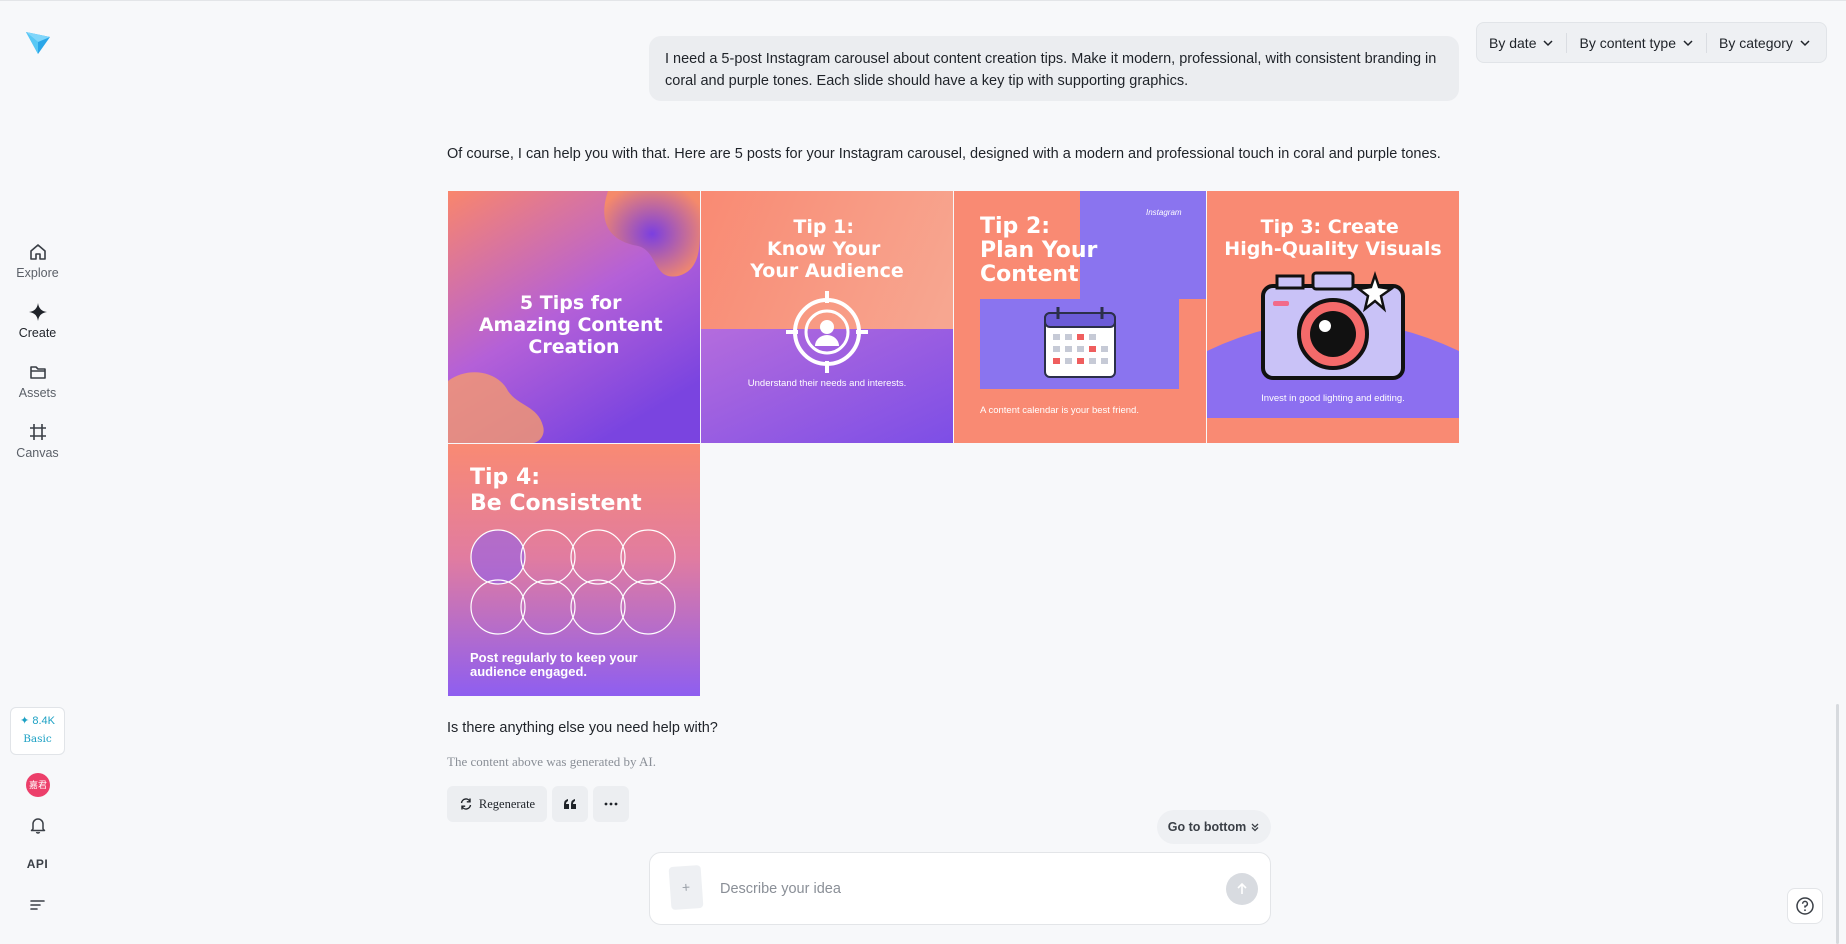 This screenshot has height=944, width=1846. Describe the element at coordinates (1029, 274) in the screenshot. I see `tile-title: Content` at that location.